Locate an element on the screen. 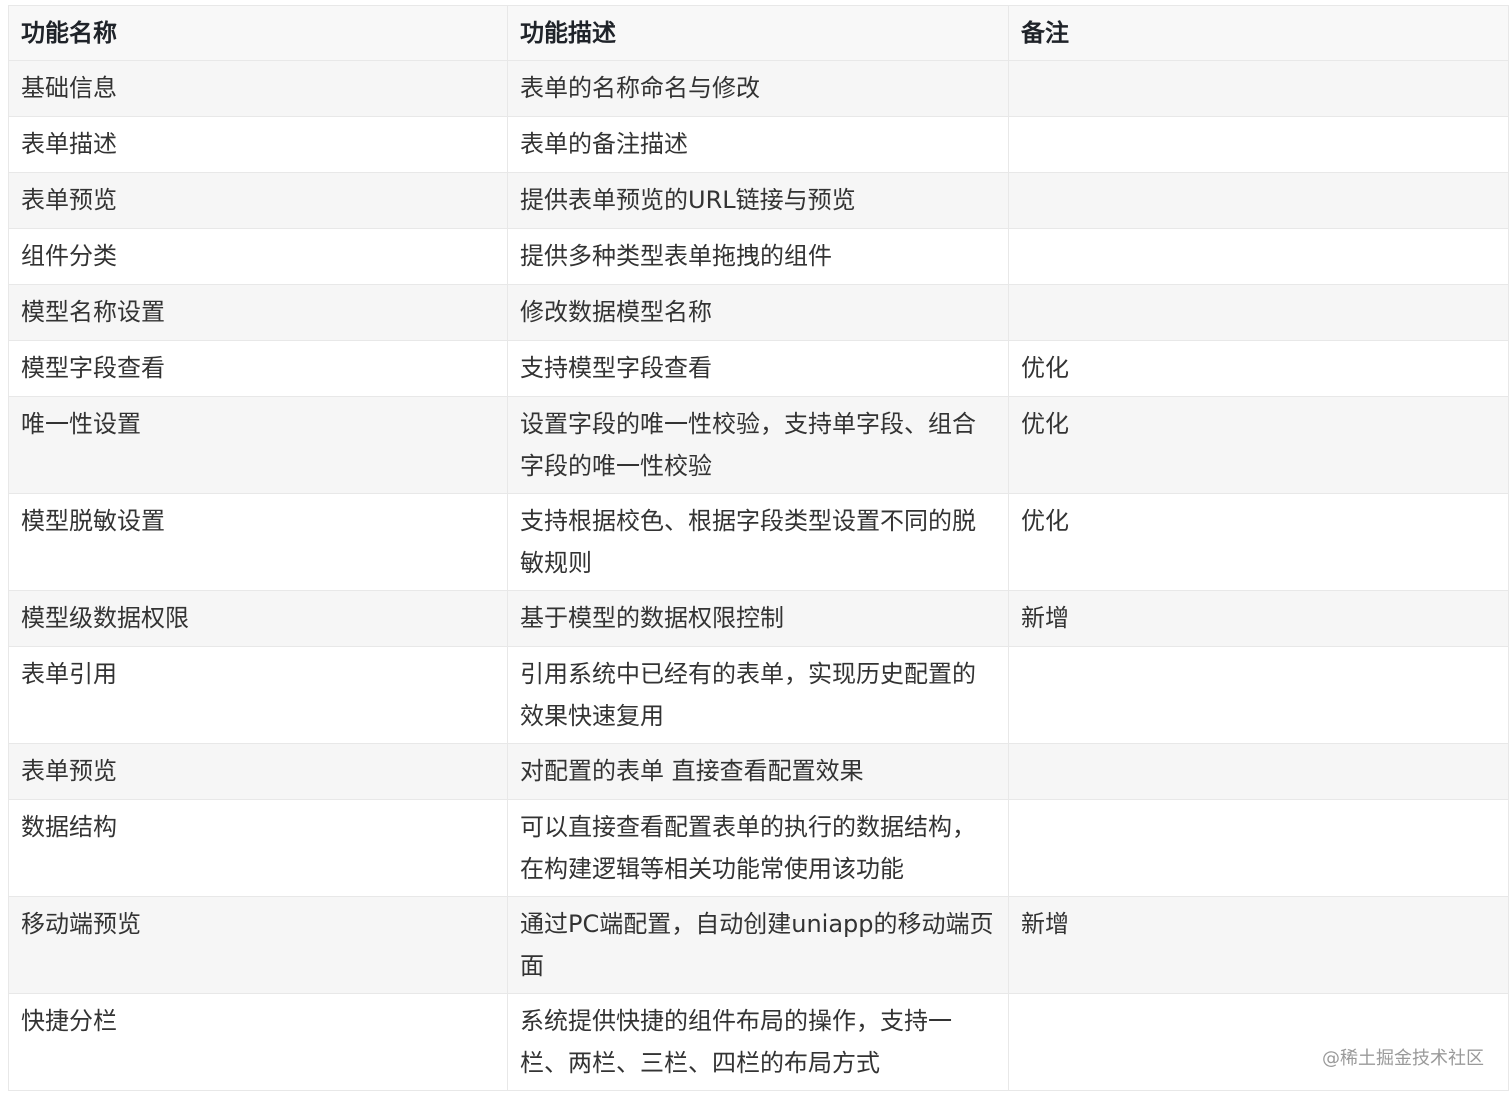 The width and height of the screenshot is (1512, 1096). table-row: 表单预览 提供表单预览的URL链接与预览 is located at coordinates (758, 200).